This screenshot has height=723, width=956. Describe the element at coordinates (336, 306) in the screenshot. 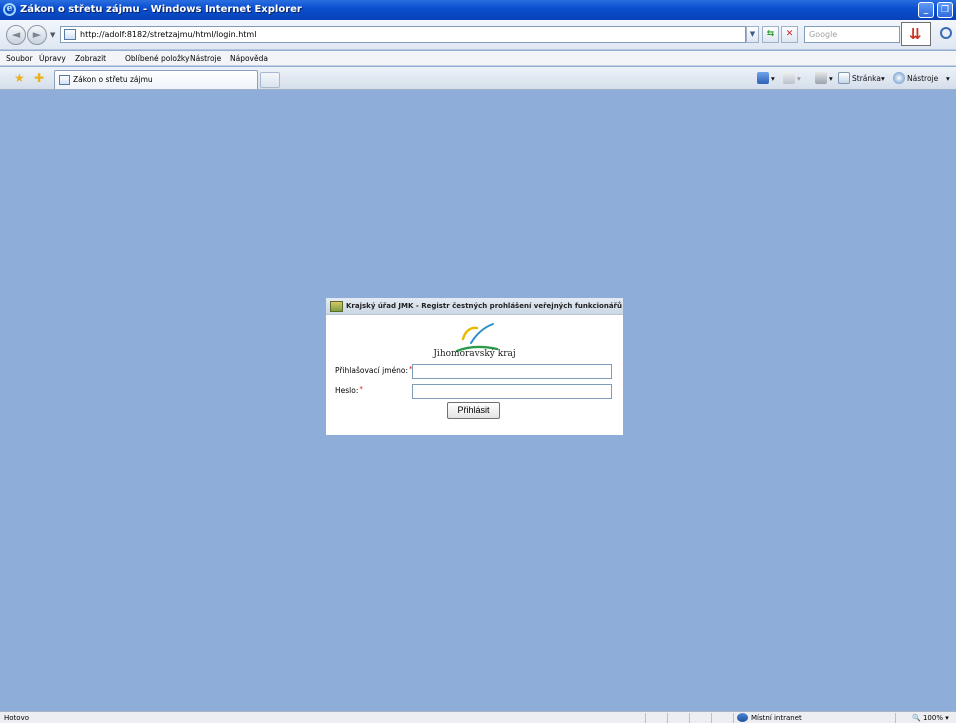

I see `registry-icon` at that location.